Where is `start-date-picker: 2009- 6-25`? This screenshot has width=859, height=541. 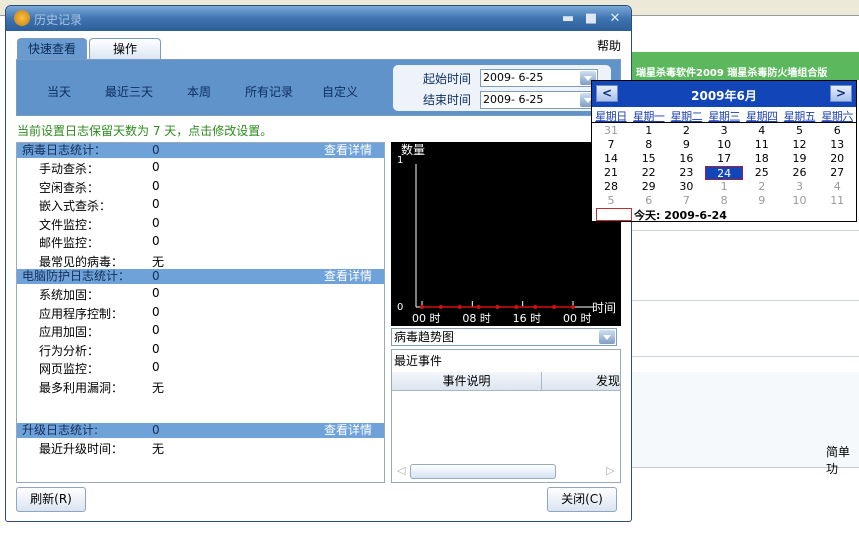 start-date-picker: 2009- 6-25 is located at coordinates (539, 78).